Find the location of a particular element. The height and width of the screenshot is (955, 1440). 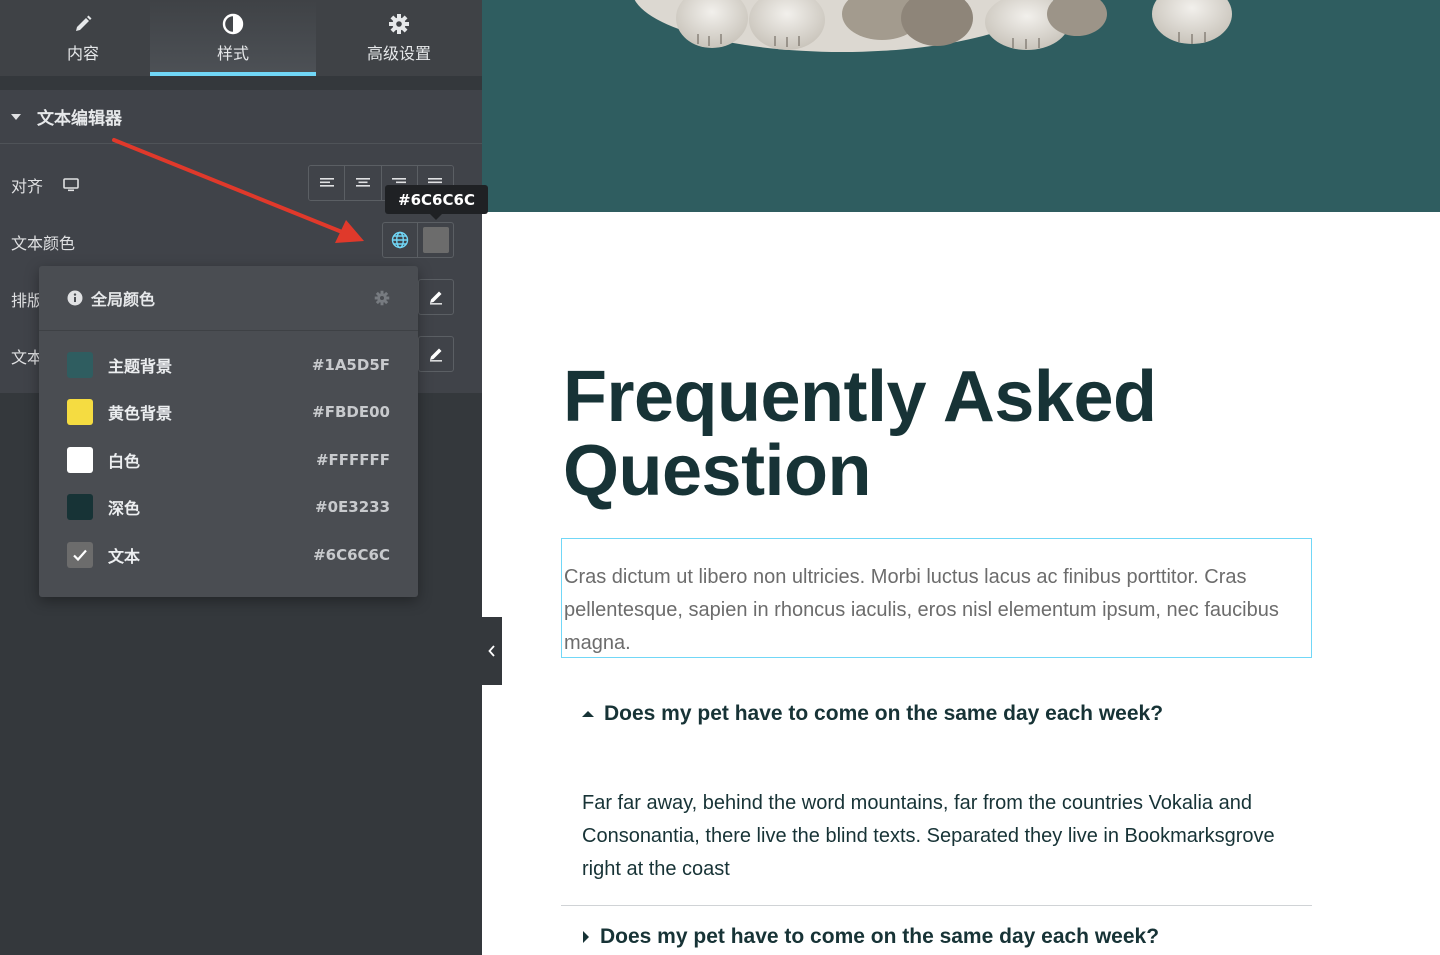

color-name: 黄色背景 is located at coordinates (140, 414).